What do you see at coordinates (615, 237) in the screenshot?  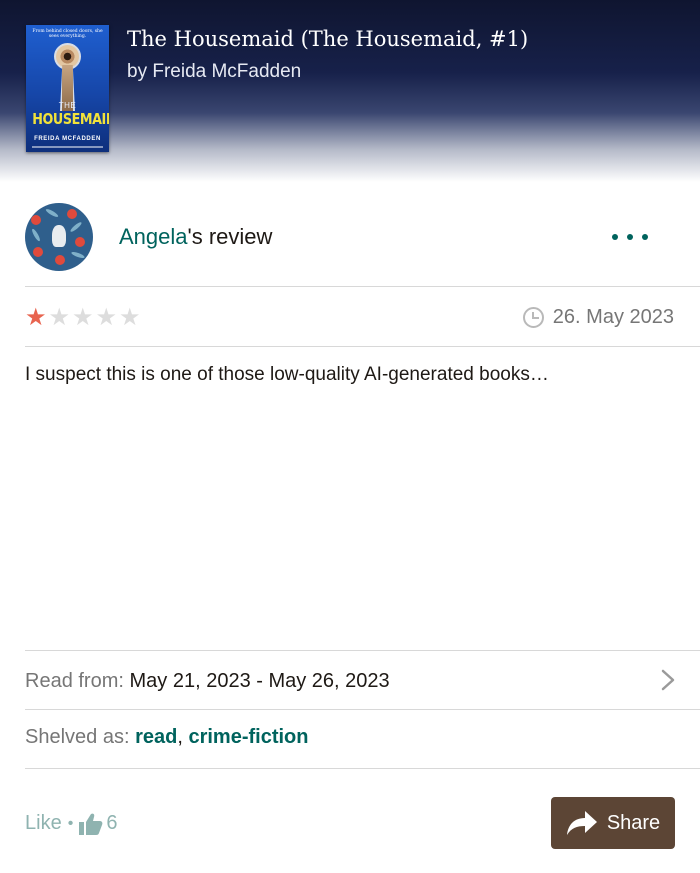 I see `more-horizontal-icon` at bounding box center [615, 237].